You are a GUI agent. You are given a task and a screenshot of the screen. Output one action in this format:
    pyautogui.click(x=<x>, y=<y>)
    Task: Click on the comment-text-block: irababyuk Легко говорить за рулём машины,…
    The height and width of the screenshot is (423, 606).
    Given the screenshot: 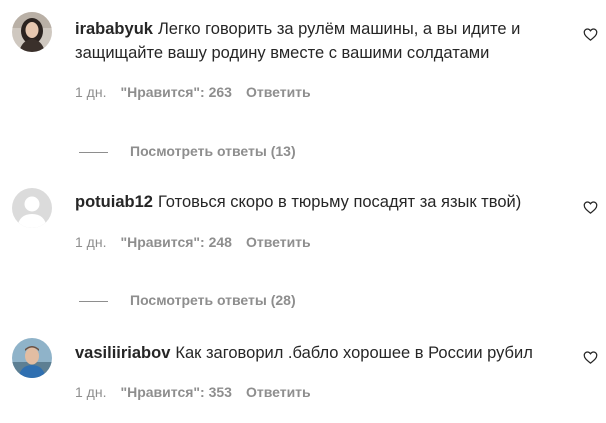 What is the action you would take?
    pyautogui.click(x=320, y=41)
    